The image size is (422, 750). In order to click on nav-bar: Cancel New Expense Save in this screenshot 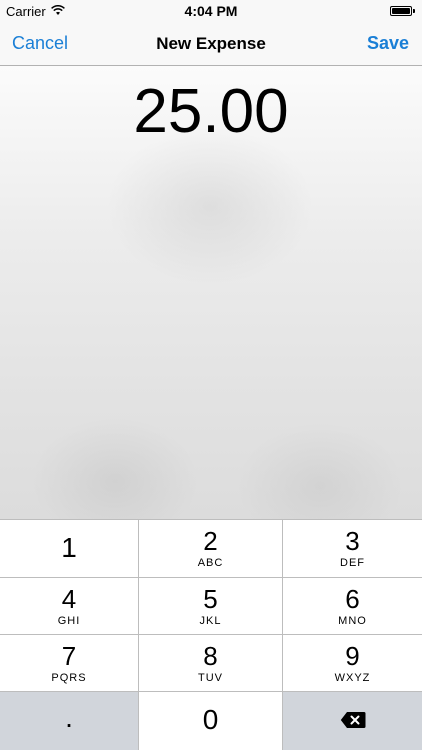, I will do `click(211, 44)`.